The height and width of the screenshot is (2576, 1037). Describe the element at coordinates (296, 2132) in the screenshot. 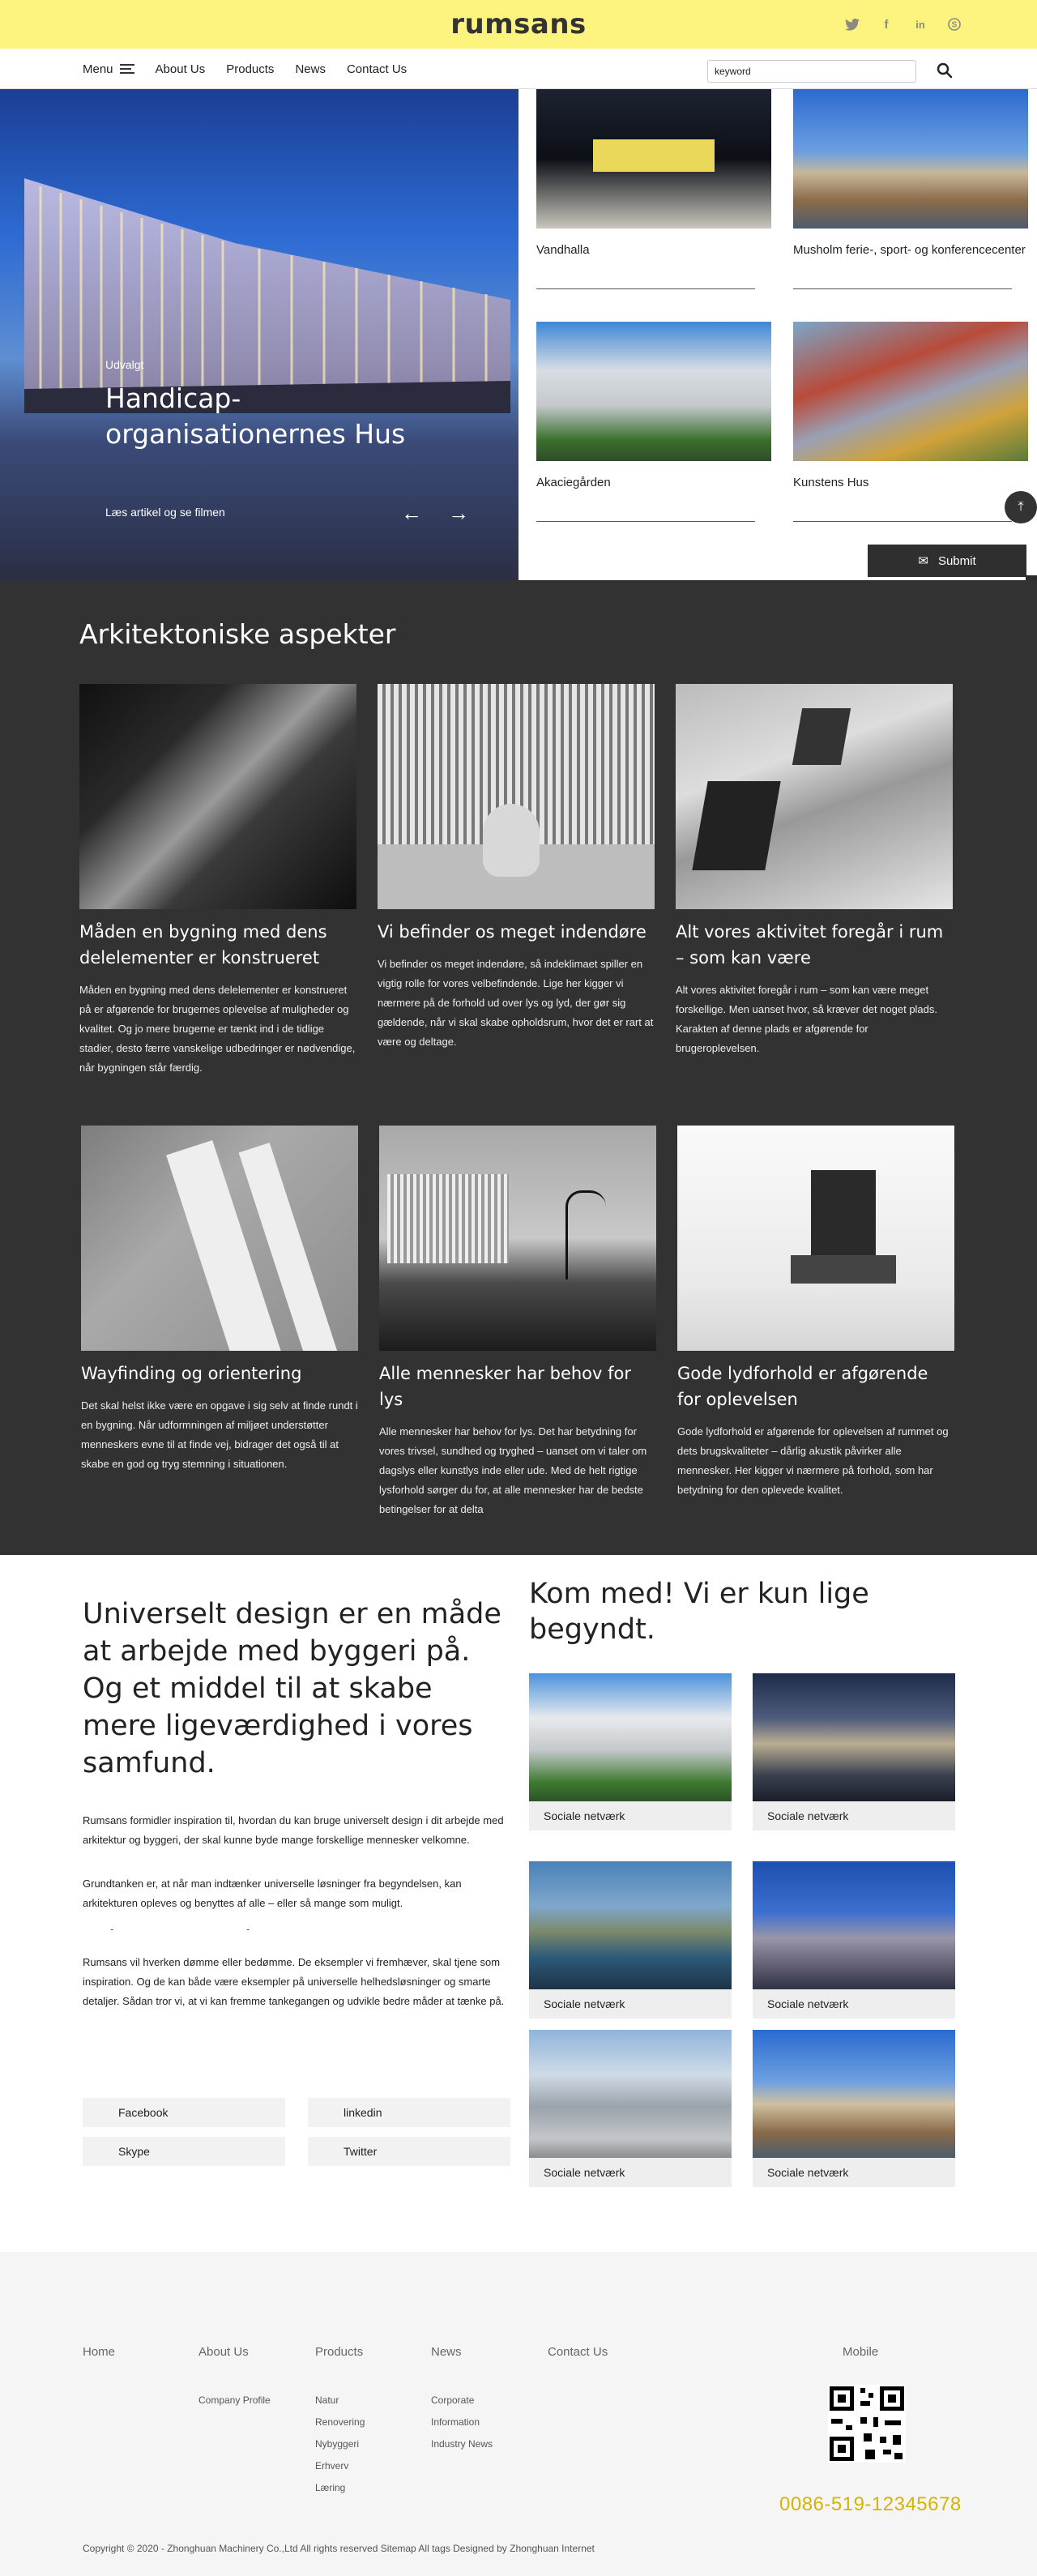

I see `share-buttons: Facebook linkedin Skype Twitter` at that location.